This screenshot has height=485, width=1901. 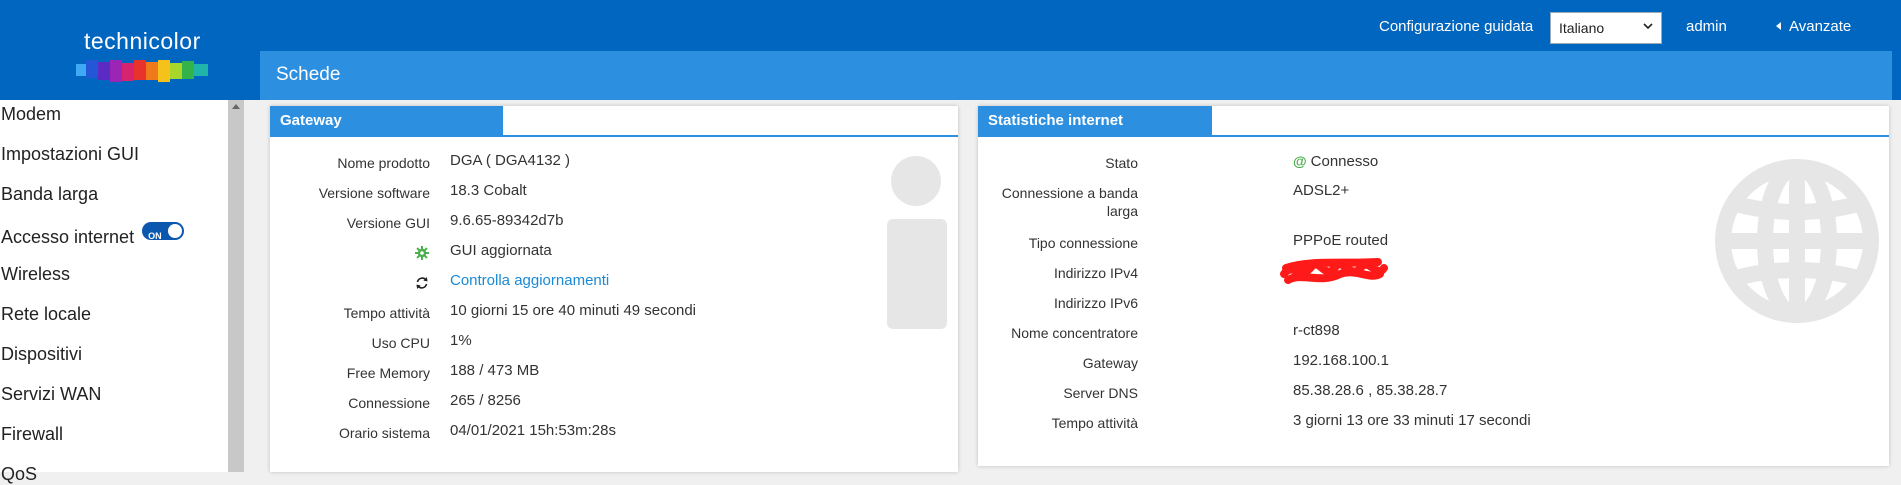 What do you see at coordinates (507, 220) in the screenshot?
I see `gui-version-value: 9.6.65-89342d7b` at bounding box center [507, 220].